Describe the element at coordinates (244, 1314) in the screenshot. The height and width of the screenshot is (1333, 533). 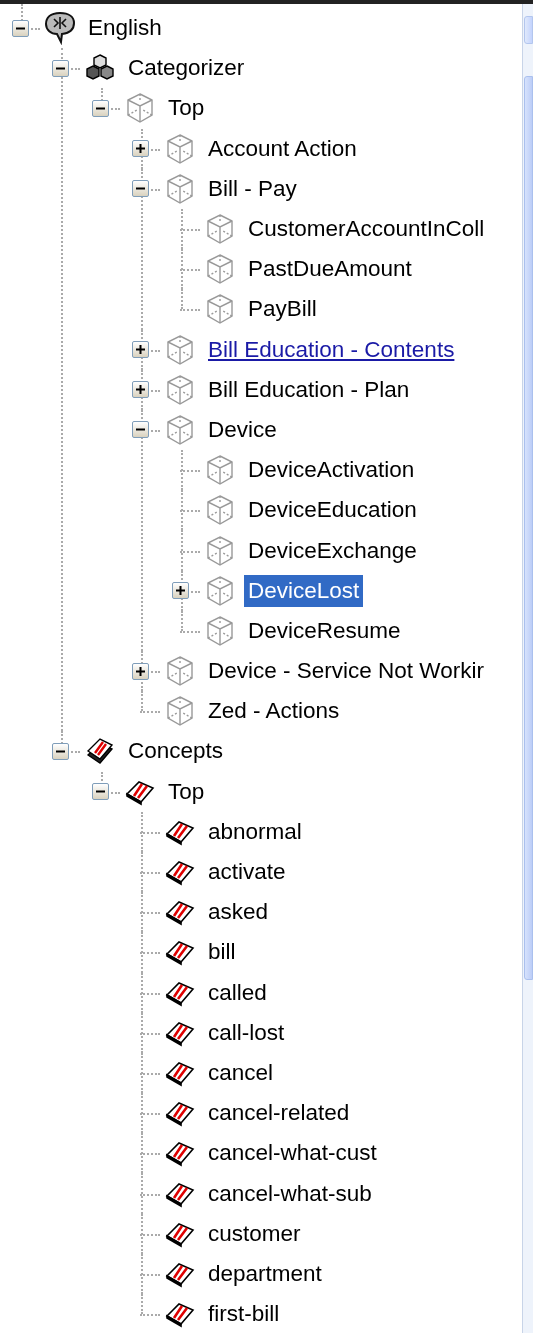
I see `tree-item: first-bill` at that location.